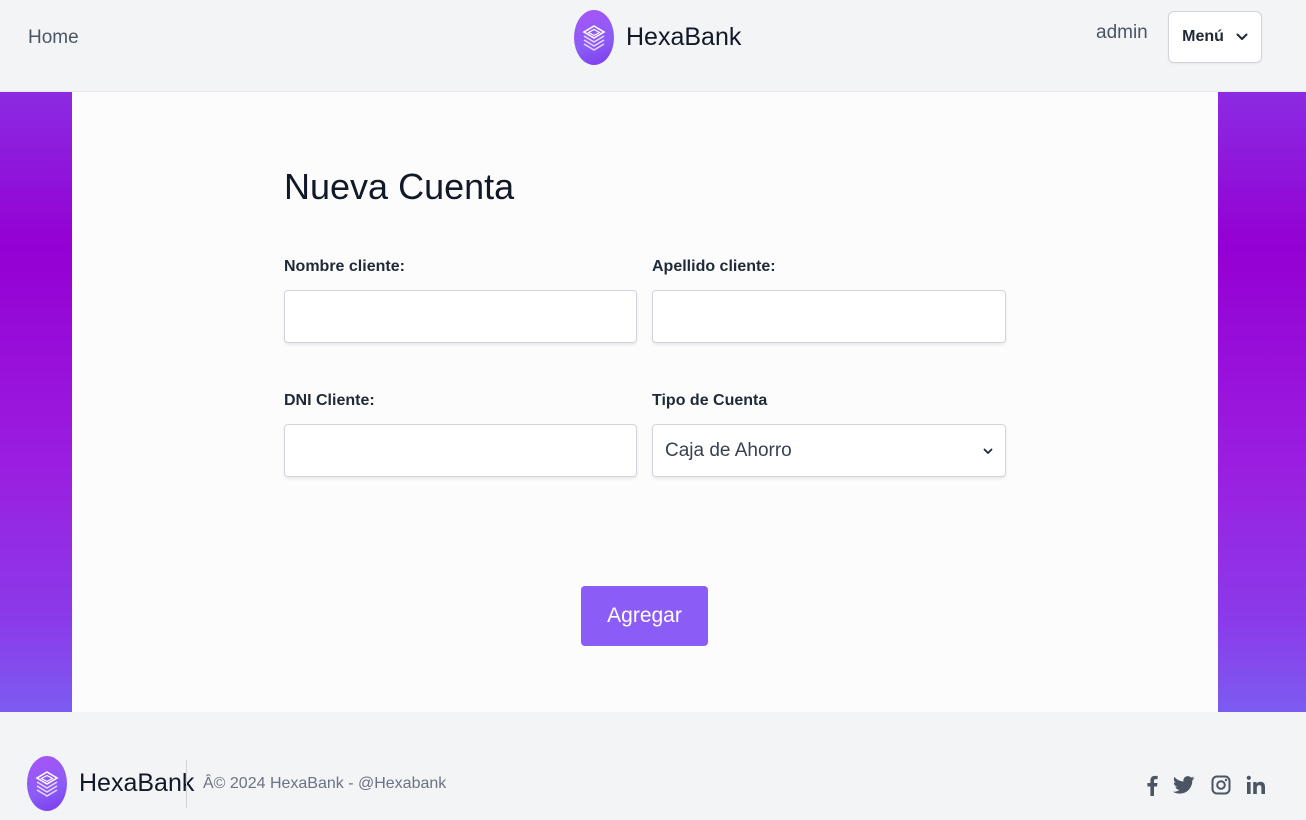  I want to click on copyright-text: Â© 2024 HexaBank - @Hexabank, so click(325, 783).